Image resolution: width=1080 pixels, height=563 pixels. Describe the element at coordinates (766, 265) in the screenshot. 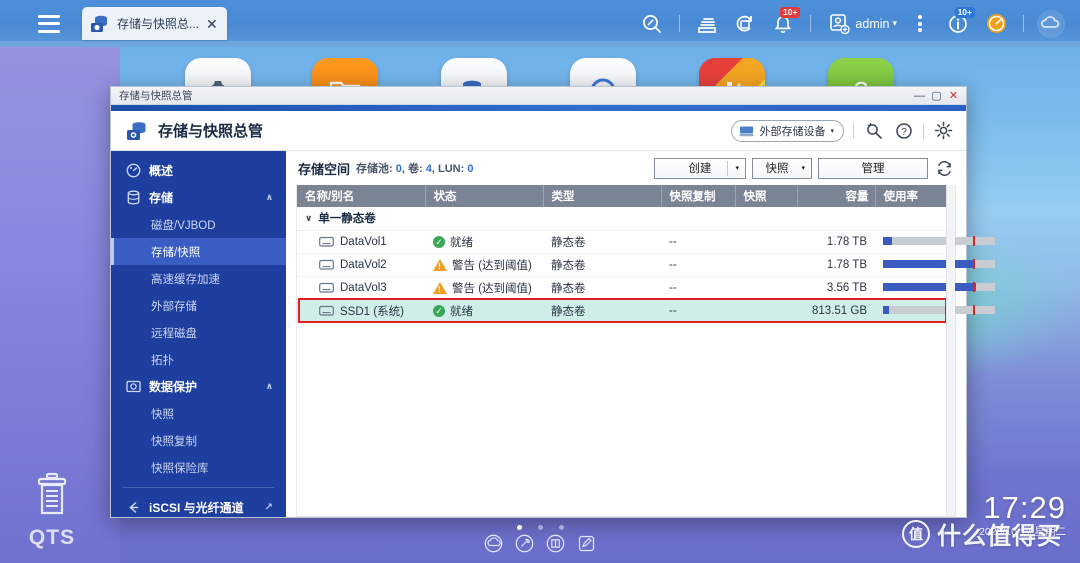

I see `cell-snapshot` at that location.